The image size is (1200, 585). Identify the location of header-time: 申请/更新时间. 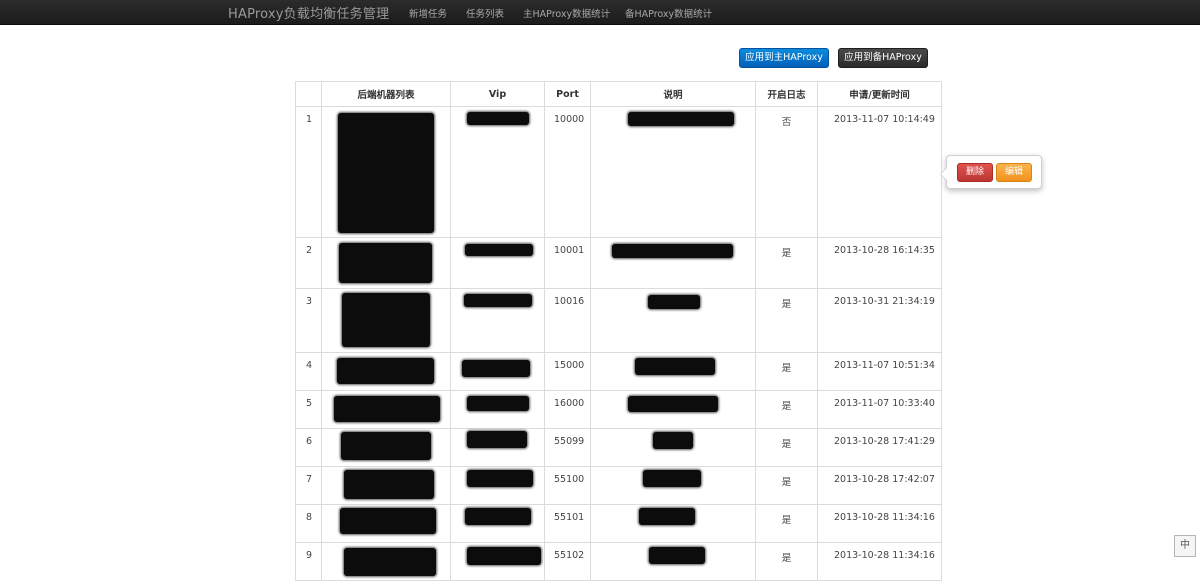
(879, 94).